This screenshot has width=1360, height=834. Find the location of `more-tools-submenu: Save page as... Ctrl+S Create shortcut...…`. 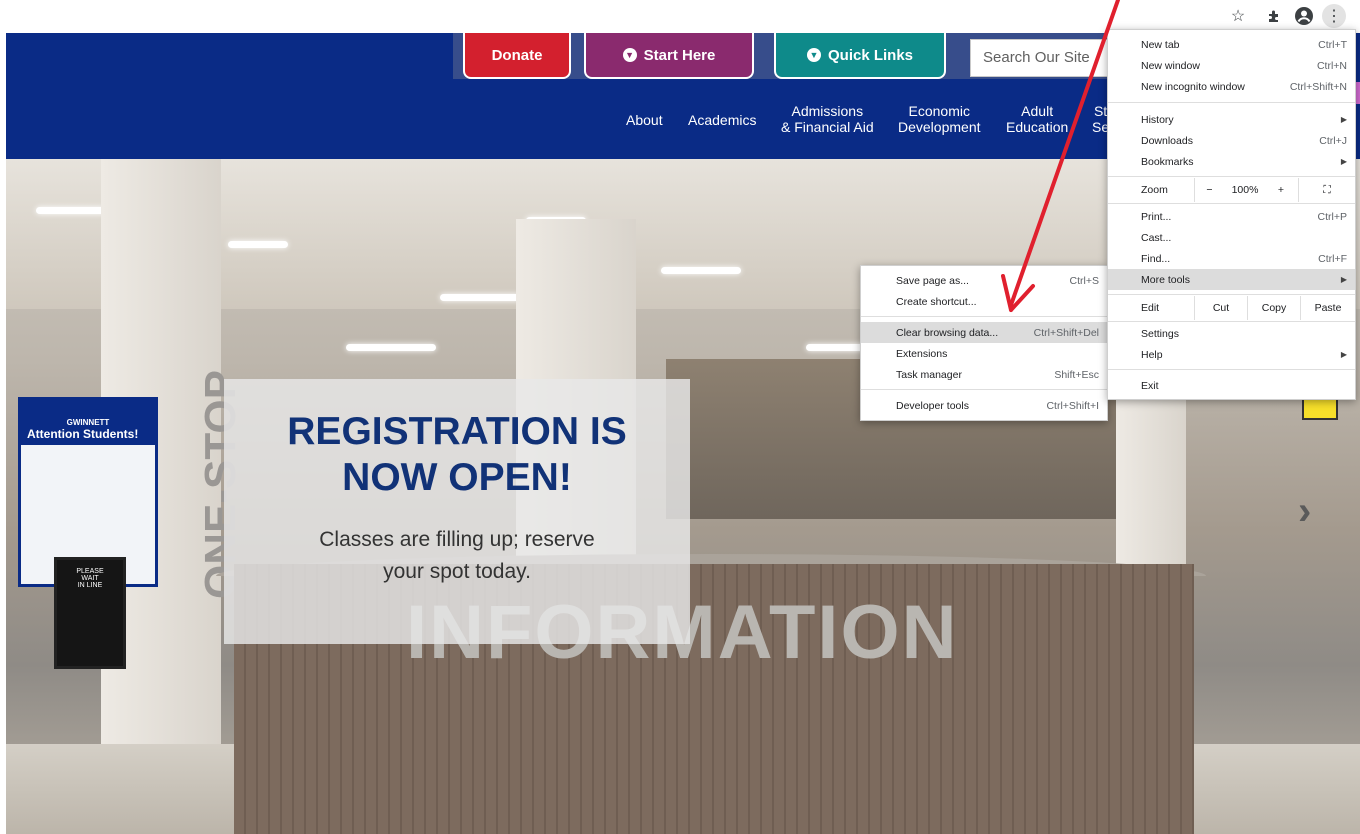

more-tools-submenu: Save page as... Ctrl+S Create shortcut...… is located at coordinates (984, 343).